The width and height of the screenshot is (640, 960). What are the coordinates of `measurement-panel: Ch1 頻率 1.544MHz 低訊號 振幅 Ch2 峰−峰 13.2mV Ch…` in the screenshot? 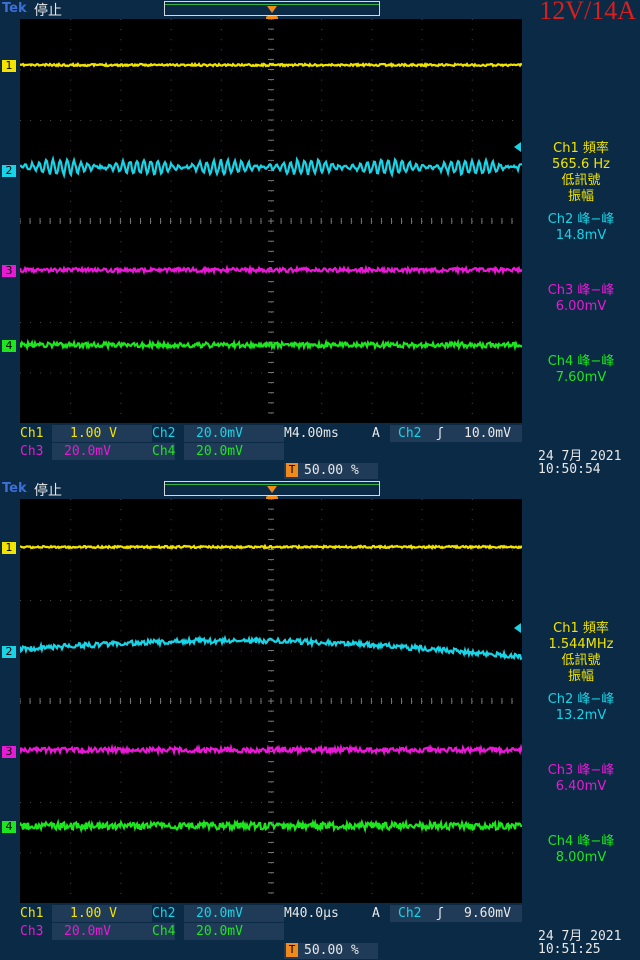 It's located at (581, 701).